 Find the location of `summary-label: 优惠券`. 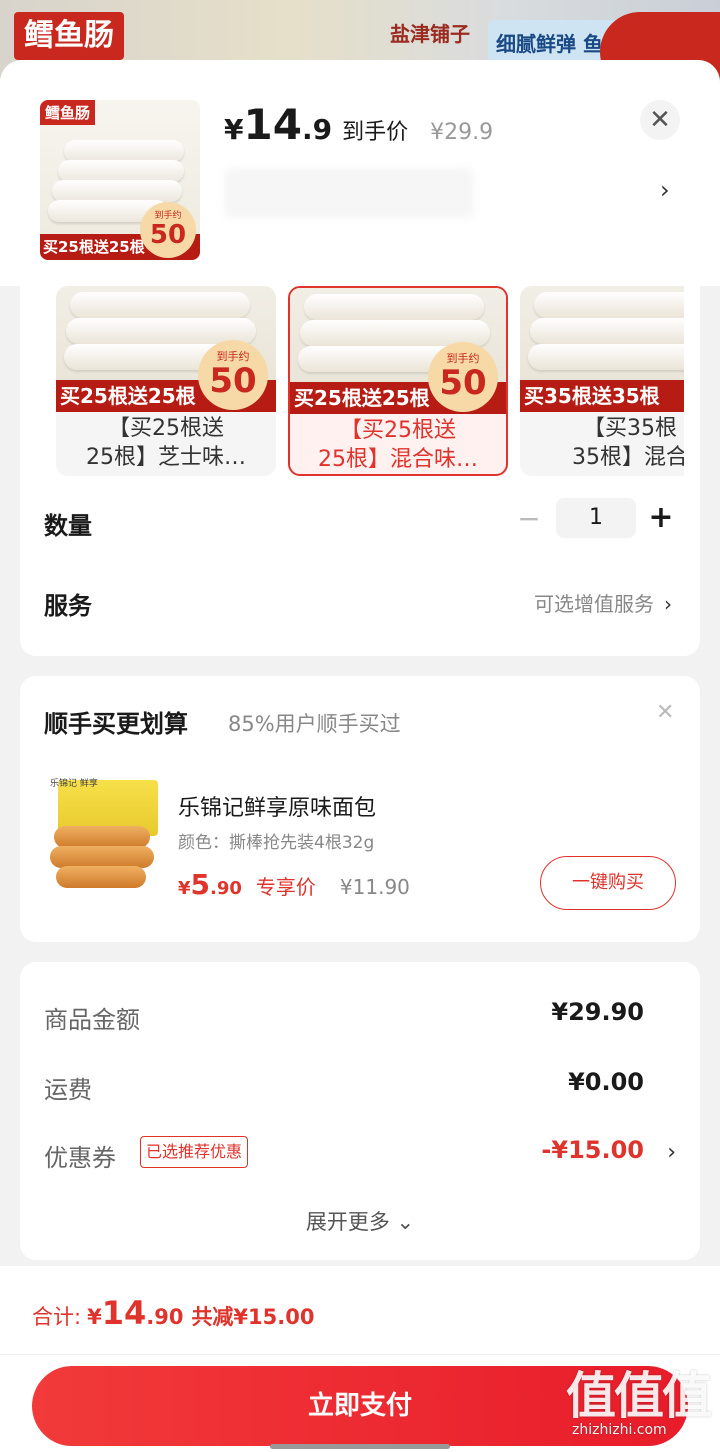

summary-label: 优惠券 is located at coordinates (80, 1158).